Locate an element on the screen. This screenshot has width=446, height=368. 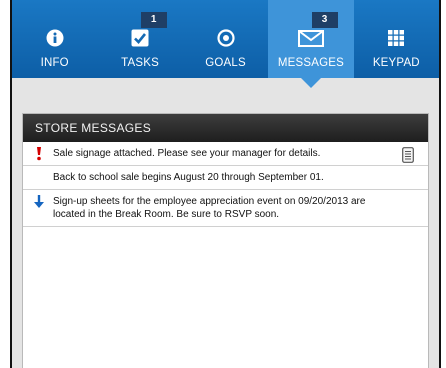
low-priority-arrow-icon is located at coordinates (39, 201).